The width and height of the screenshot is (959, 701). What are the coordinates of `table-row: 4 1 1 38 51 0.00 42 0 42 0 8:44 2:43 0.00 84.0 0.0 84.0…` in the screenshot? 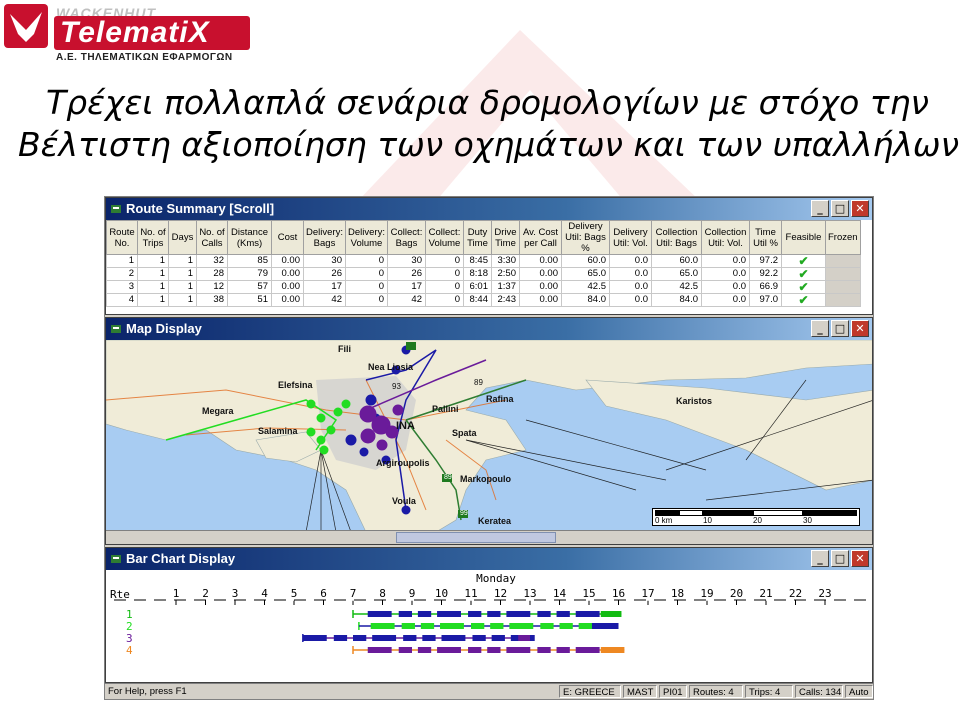 It's located at (483, 300).